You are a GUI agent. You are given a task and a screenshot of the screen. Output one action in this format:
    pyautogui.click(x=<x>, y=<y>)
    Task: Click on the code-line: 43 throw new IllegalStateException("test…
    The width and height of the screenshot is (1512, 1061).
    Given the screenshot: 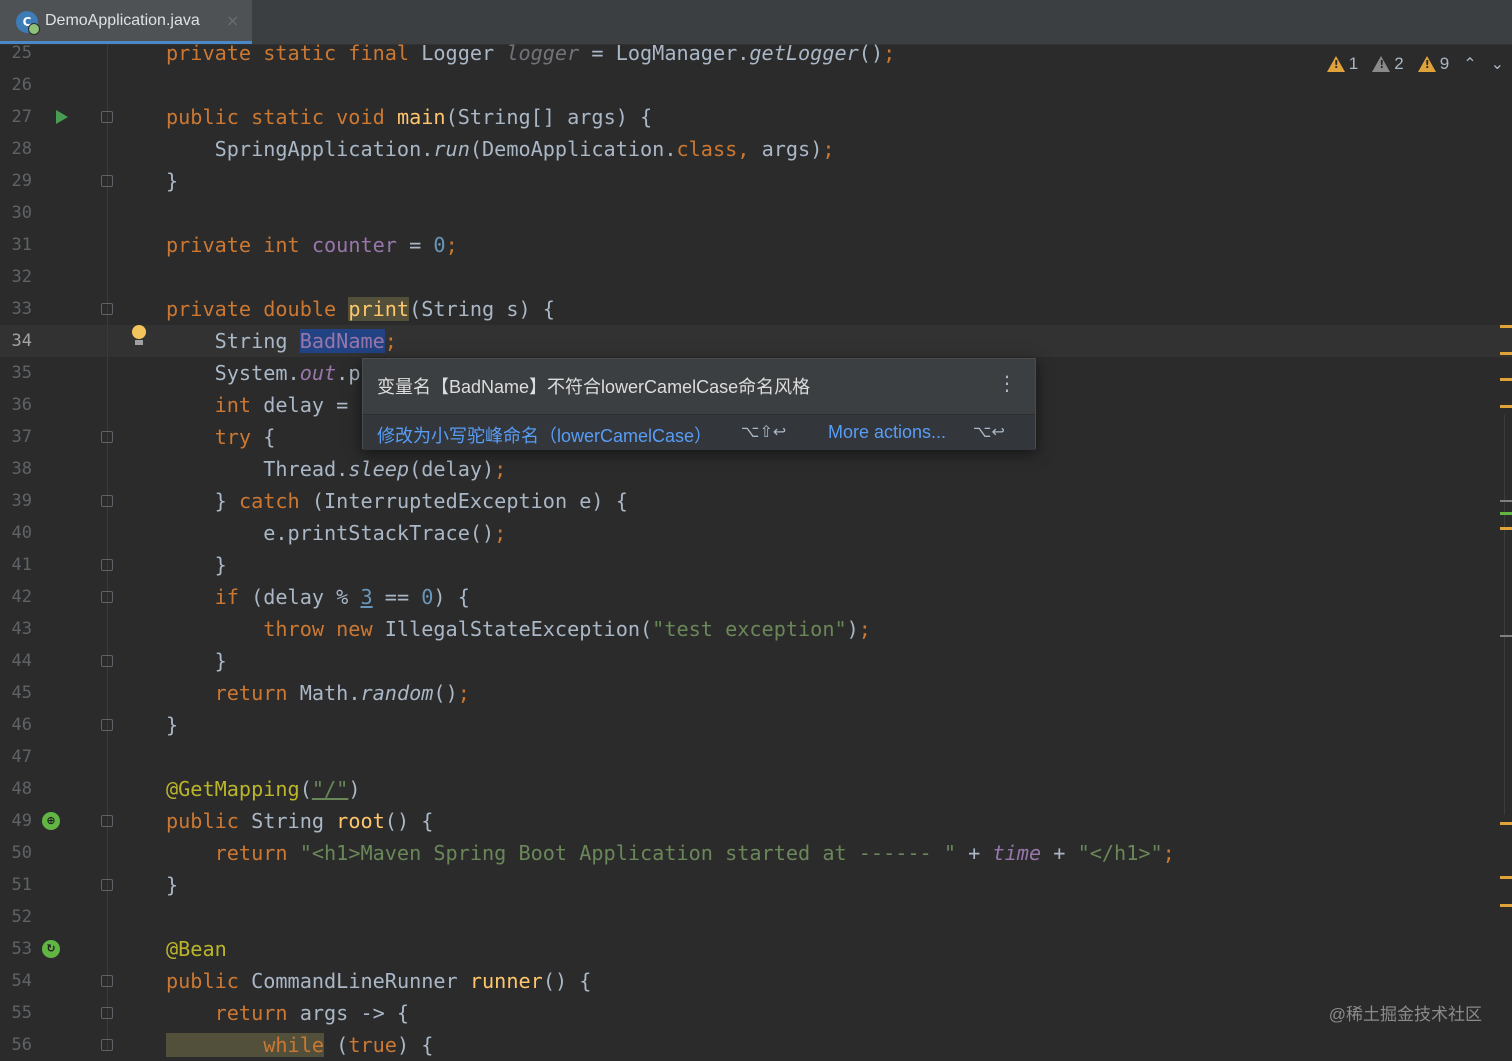 What is the action you would take?
    pyautogui.click(x=750, y=629)
    